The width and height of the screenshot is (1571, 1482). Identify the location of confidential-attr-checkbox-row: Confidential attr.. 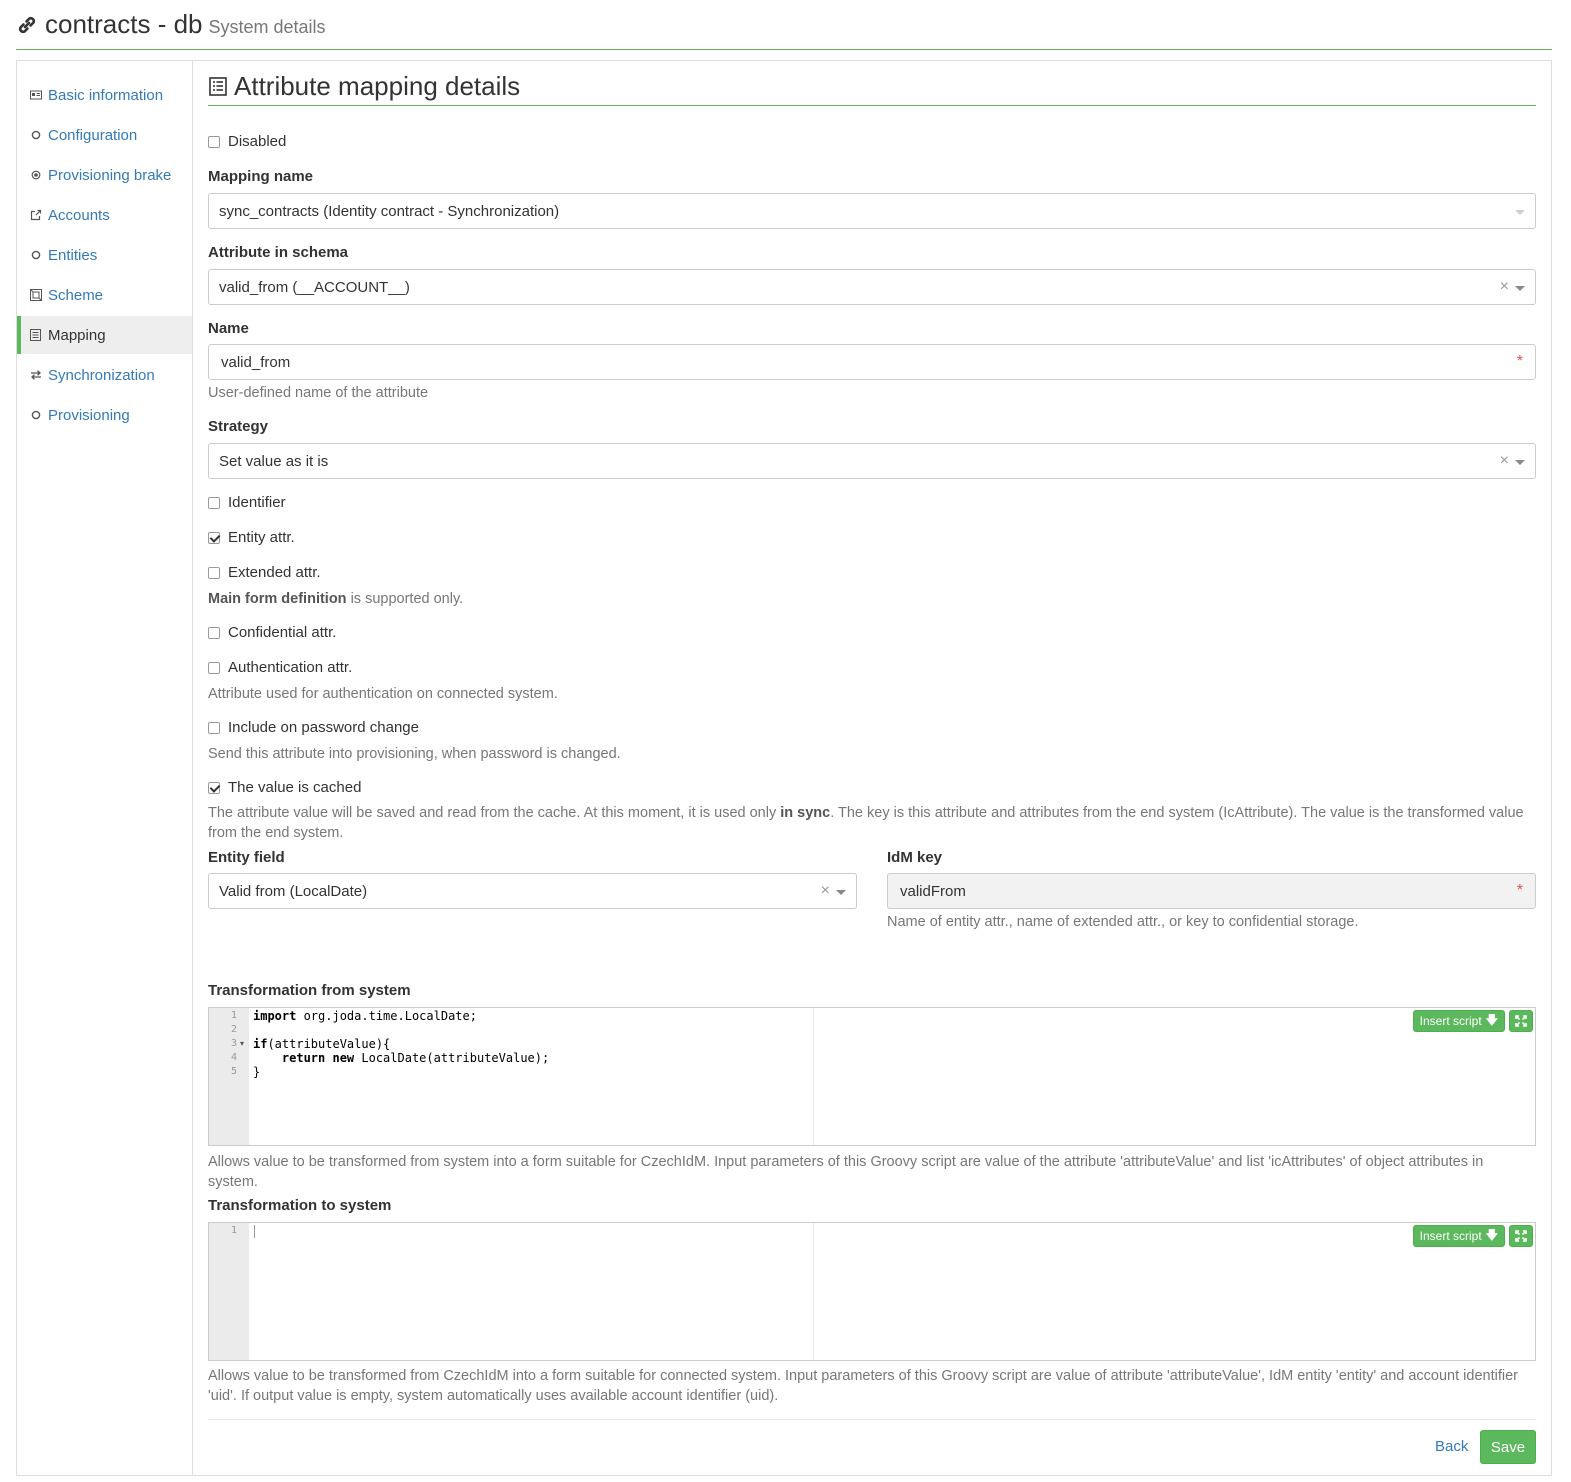
(272, 632).